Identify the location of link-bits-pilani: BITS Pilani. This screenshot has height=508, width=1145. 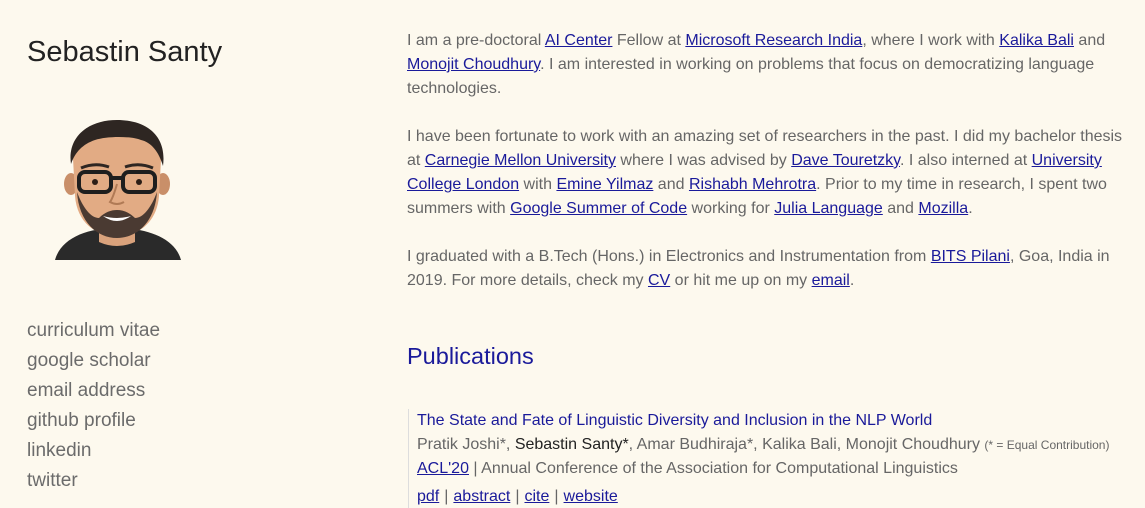
(970, 256).